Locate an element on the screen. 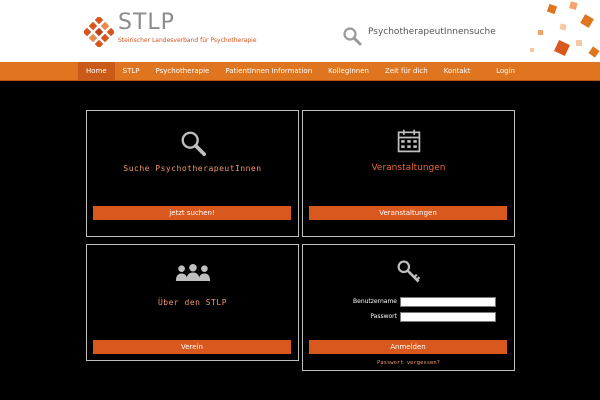 The image size is (600, 400). events-panel: Veranstaltungen Veranstaltungen is located at coordinates (408, 173).